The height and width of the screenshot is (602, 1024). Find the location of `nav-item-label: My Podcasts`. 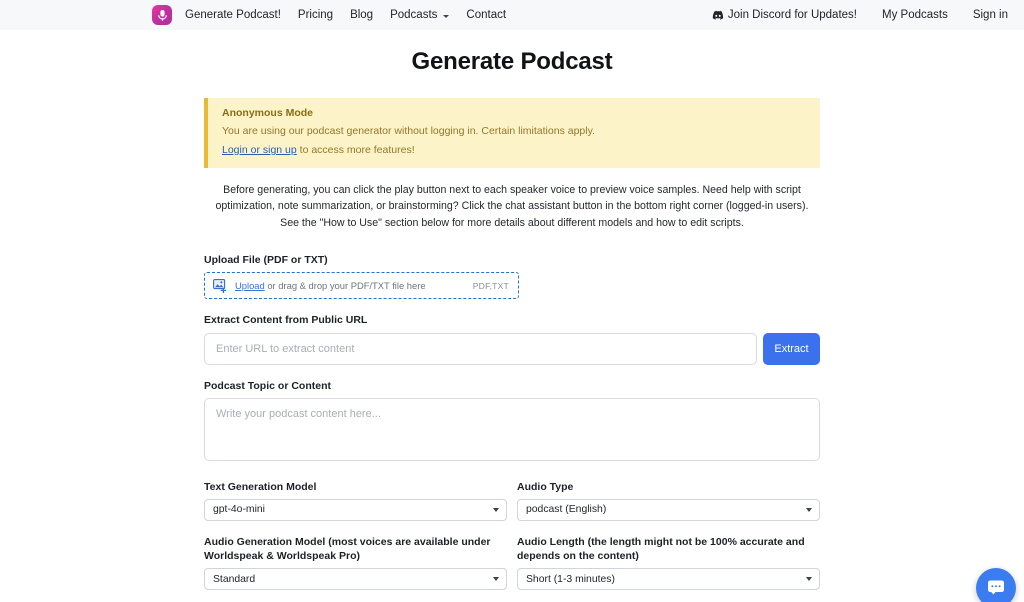

nav-item-label: My Podcasts is located at coordinates (915, 15).